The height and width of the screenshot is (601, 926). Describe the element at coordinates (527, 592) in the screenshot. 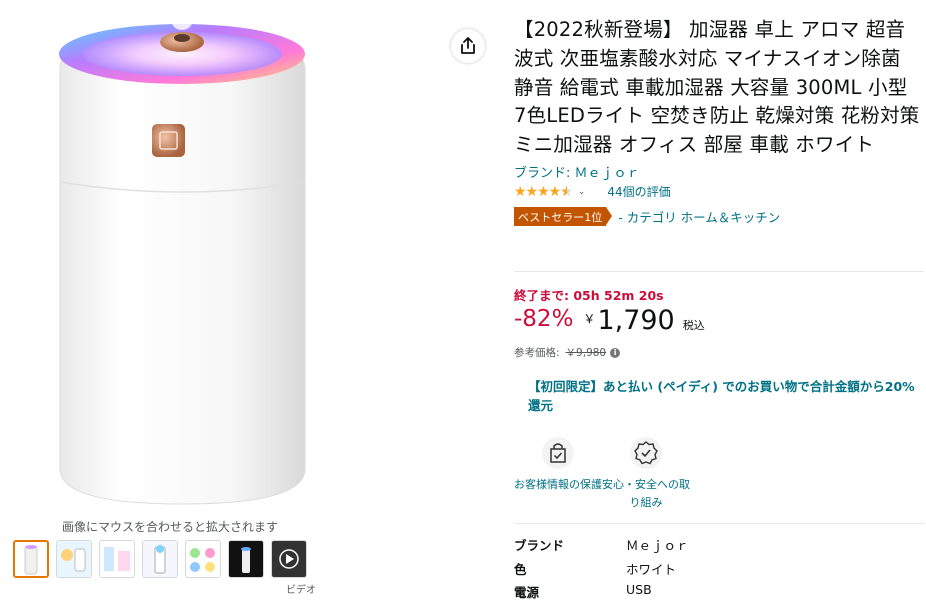

I see `spec-key: 電源` at that location.